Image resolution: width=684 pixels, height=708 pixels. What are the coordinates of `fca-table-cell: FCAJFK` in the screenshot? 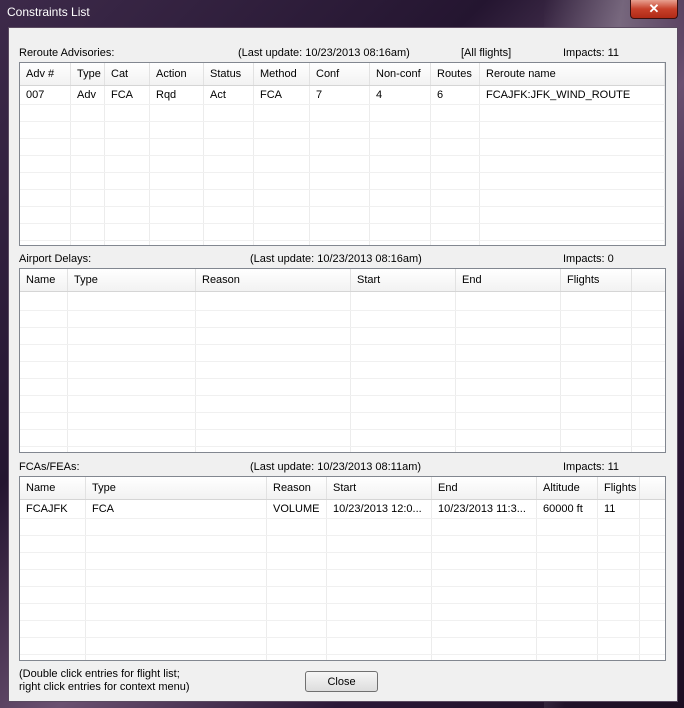 It's located at (53, 509).